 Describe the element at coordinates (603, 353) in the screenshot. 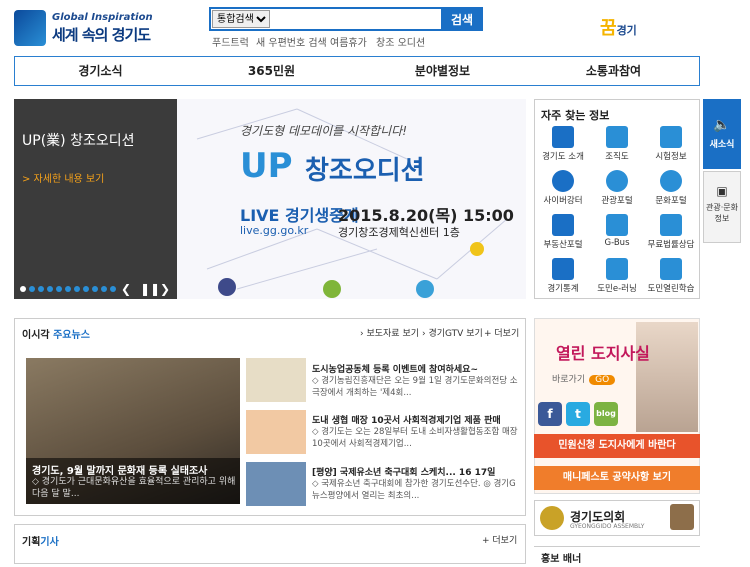

I see `promo-title: 열린 도지사실` at that location.